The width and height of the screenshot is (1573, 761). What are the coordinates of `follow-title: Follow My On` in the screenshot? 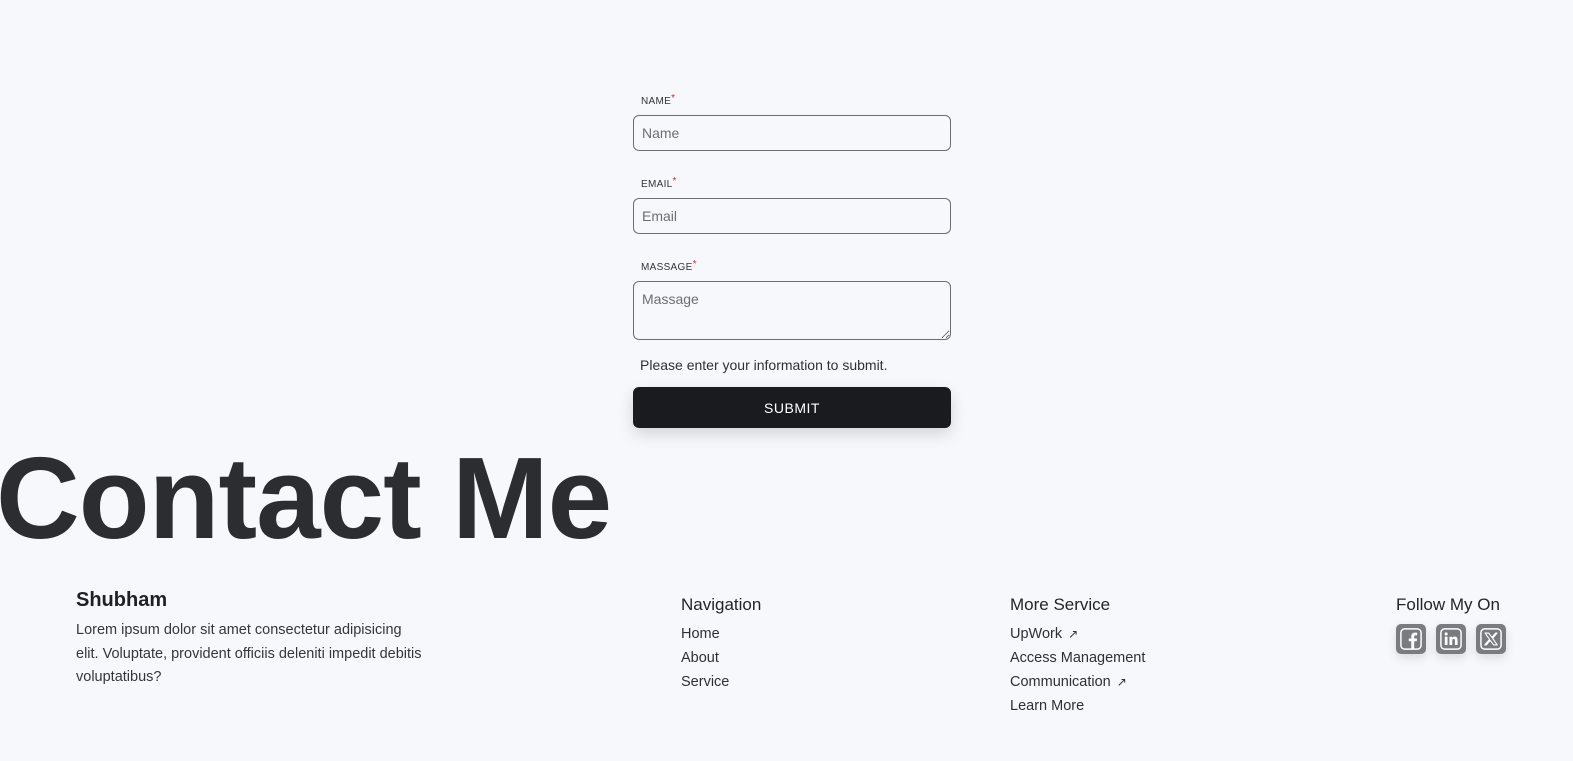 It's located at (1448, 604).